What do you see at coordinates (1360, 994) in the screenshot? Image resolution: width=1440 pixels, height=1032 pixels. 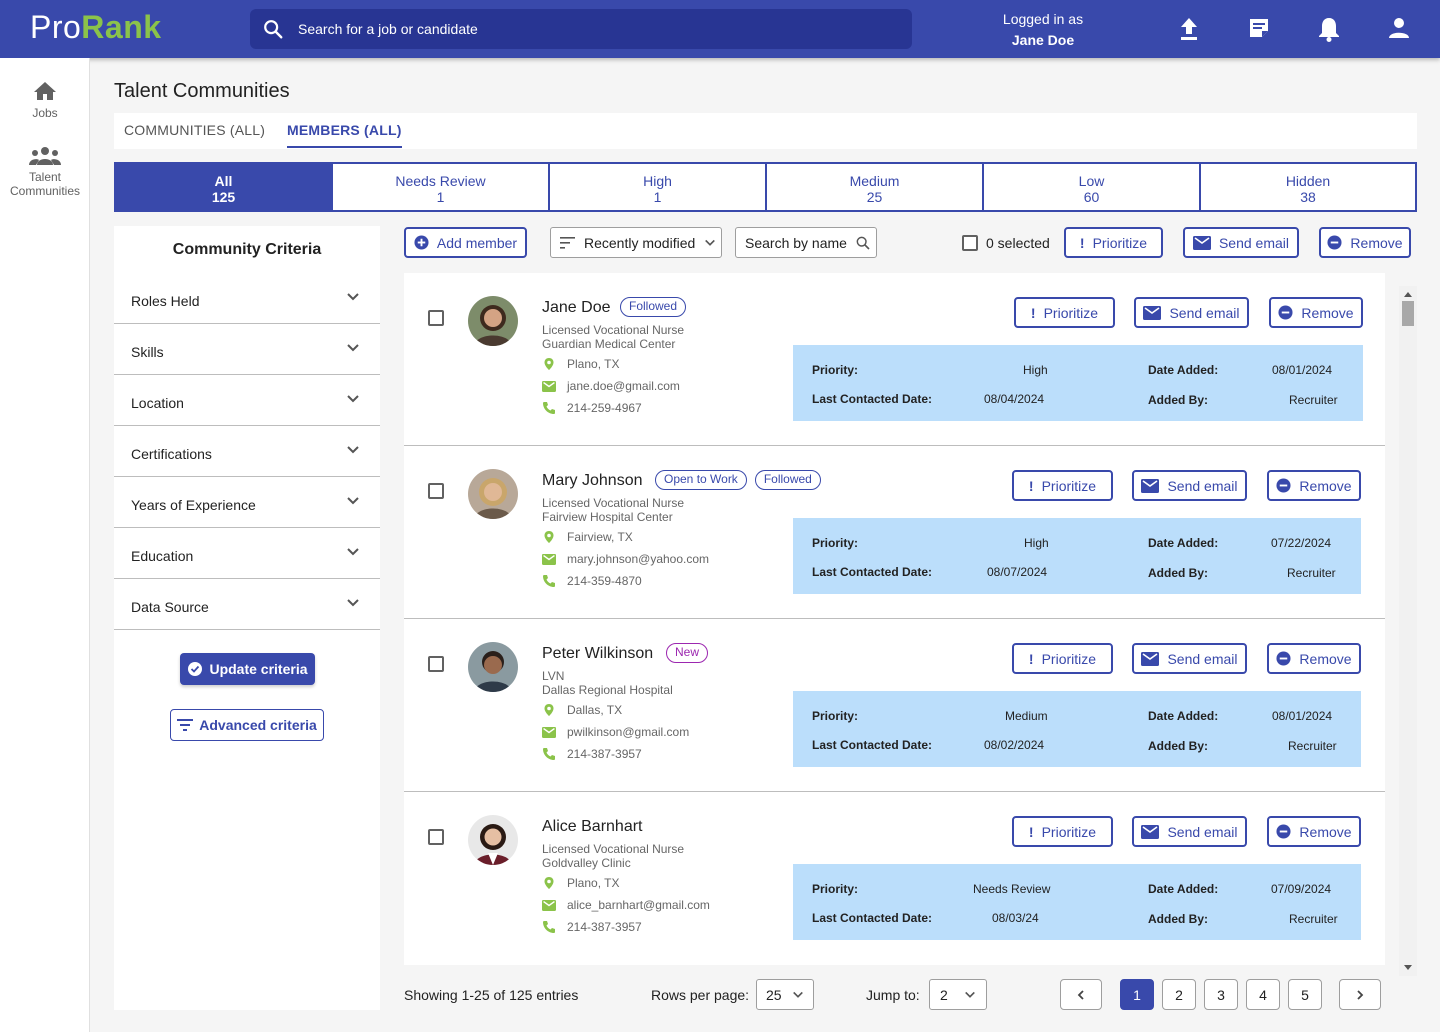 I see `next-page-button` at bounding box center [1360, 994].